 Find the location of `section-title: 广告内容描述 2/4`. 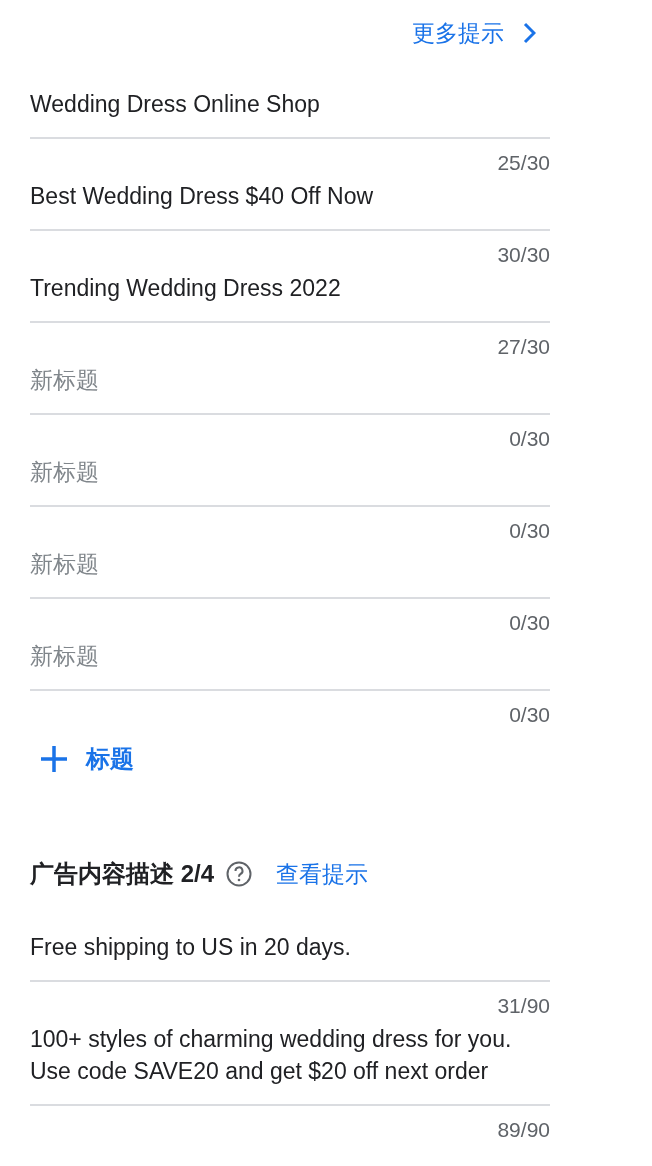

section-title: 广告内容描述 2/4 is located at coordinates (122, 874).